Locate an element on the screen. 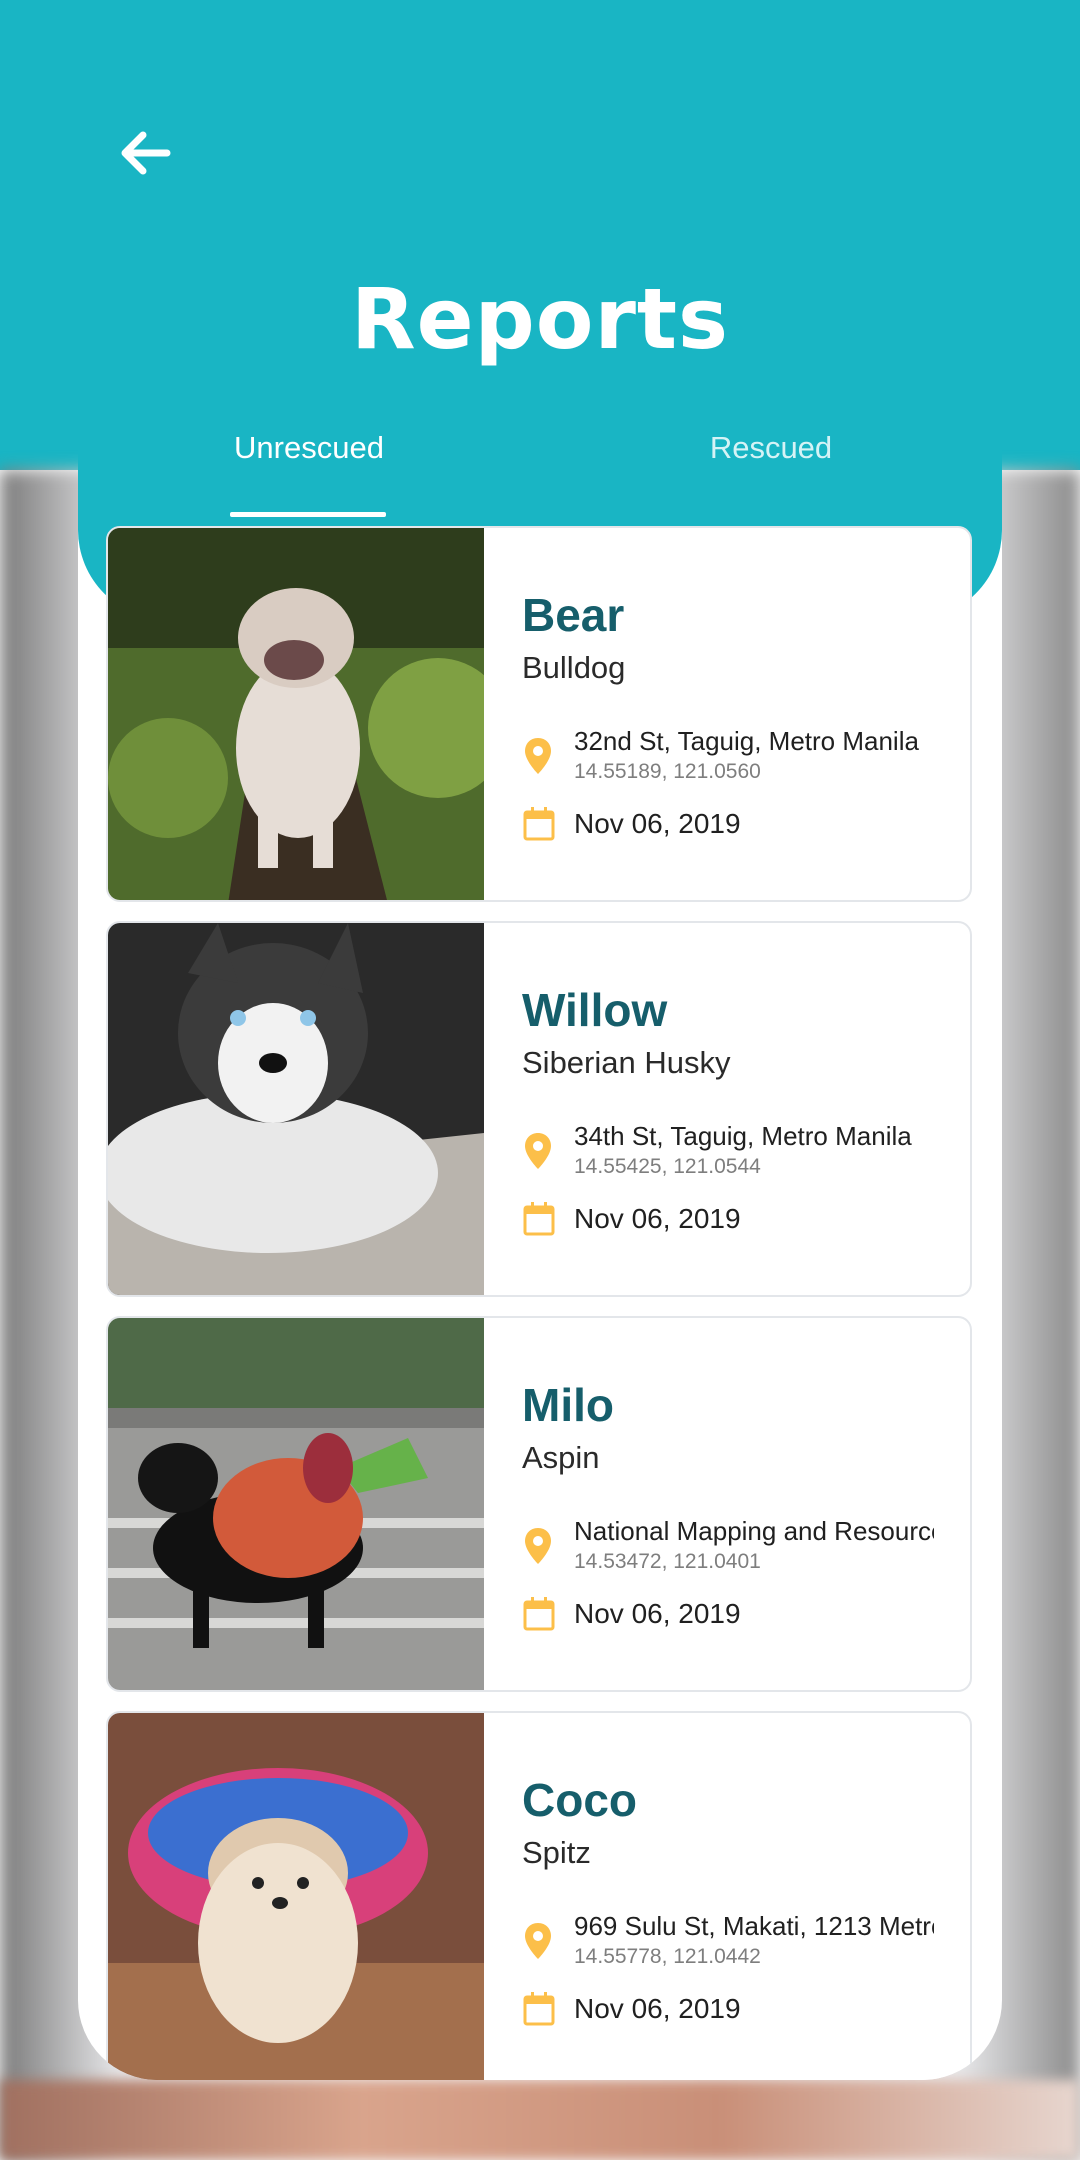 The width and height of the screenshot is (1080, 2160). back-button is located at coordinates (145, 153).